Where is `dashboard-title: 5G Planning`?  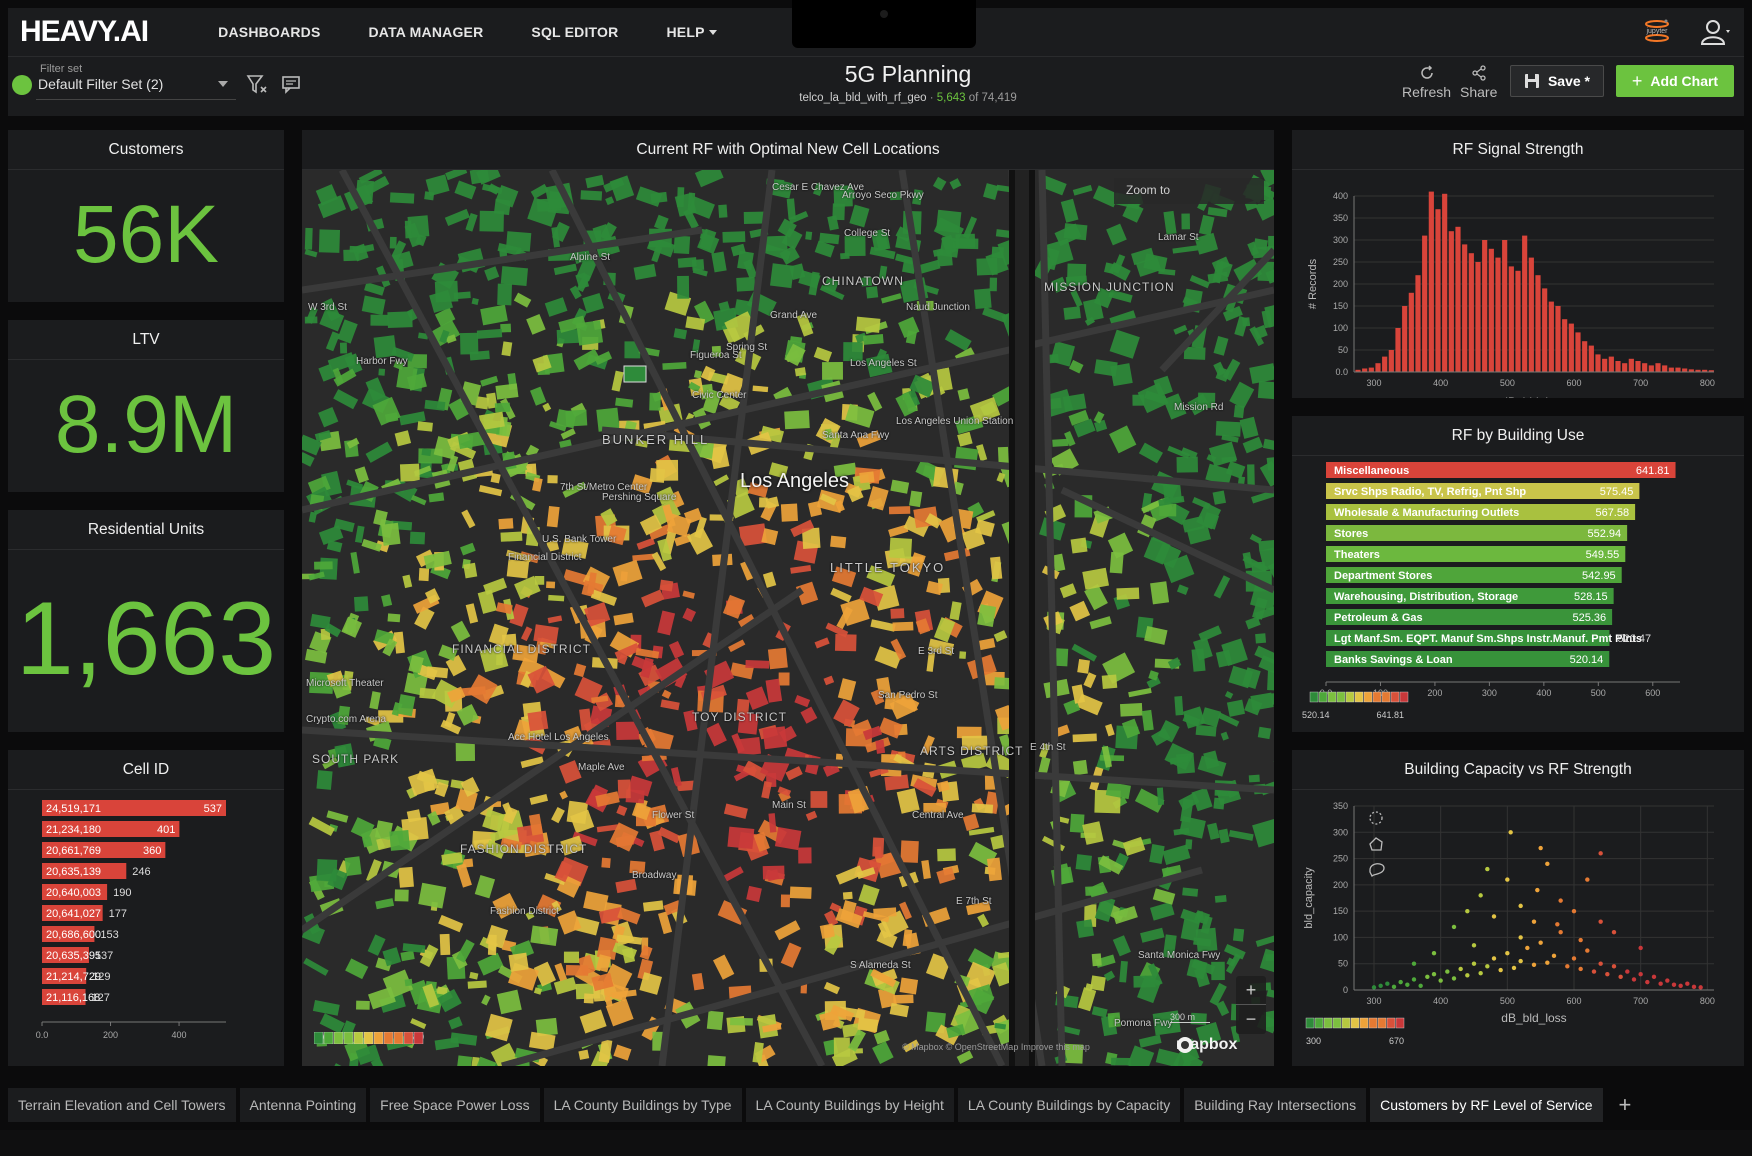 dashboard-title: 5G Planning is located at coordinates (908, 74).